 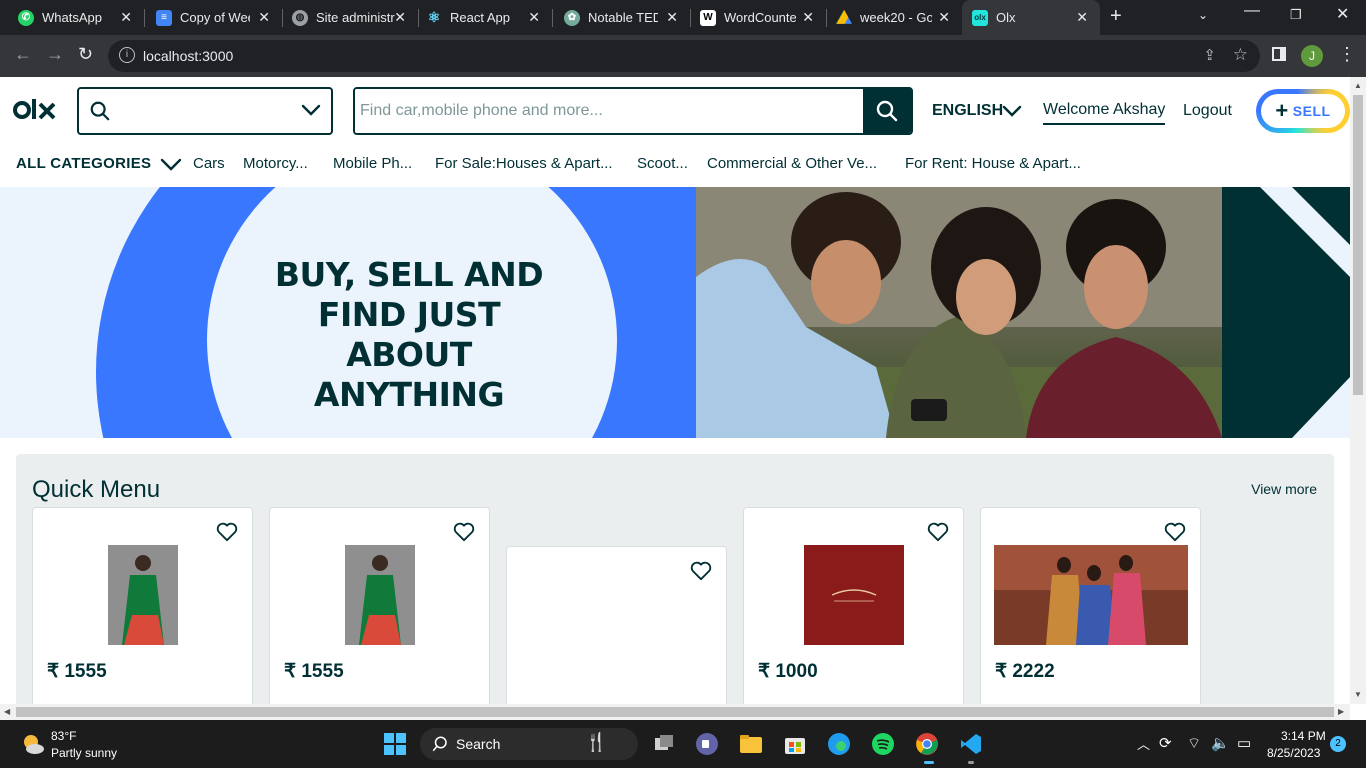 I want to click on product-image, so click(x=854, y=595).